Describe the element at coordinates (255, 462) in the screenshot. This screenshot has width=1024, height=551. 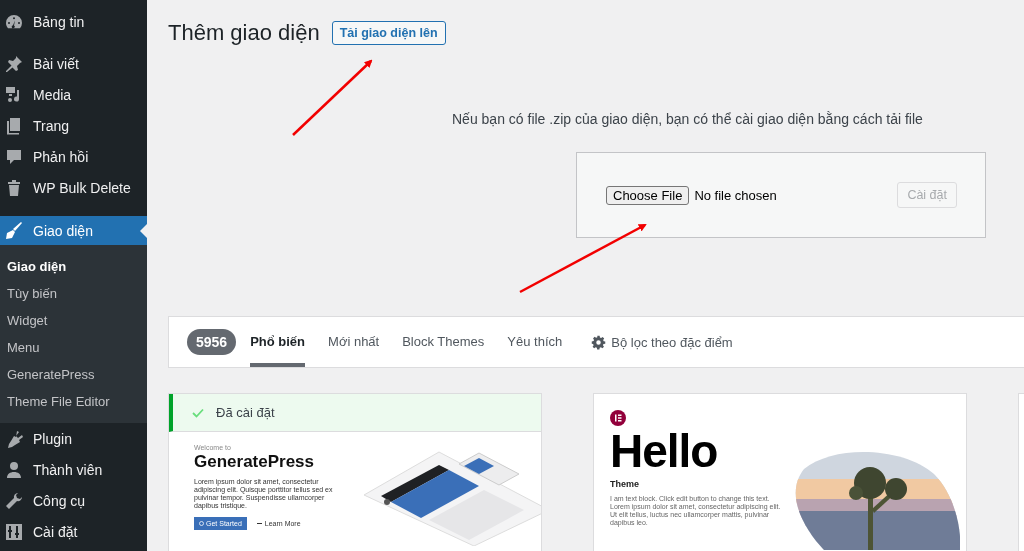
I see `preview-title: GeneratePress` at that location.